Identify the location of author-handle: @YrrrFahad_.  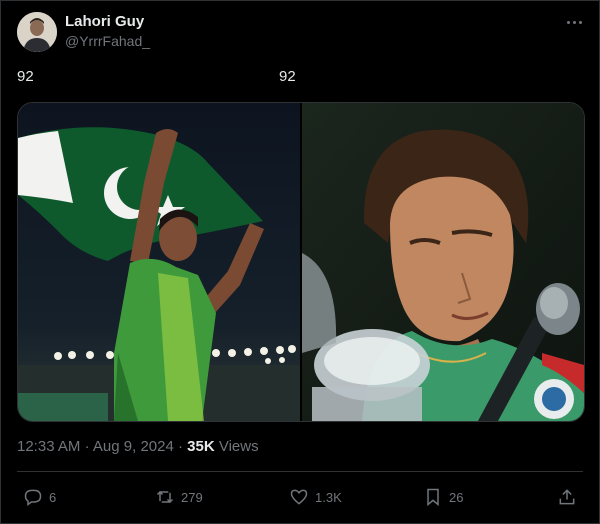
(107, 41).